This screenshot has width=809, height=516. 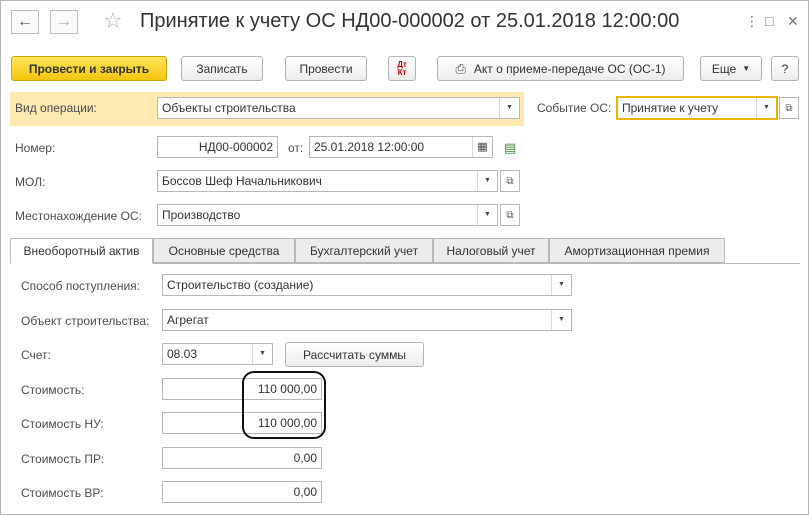 I want to click on tab-accounting: Бухгалтерский учет, so click(x=364, y=250).